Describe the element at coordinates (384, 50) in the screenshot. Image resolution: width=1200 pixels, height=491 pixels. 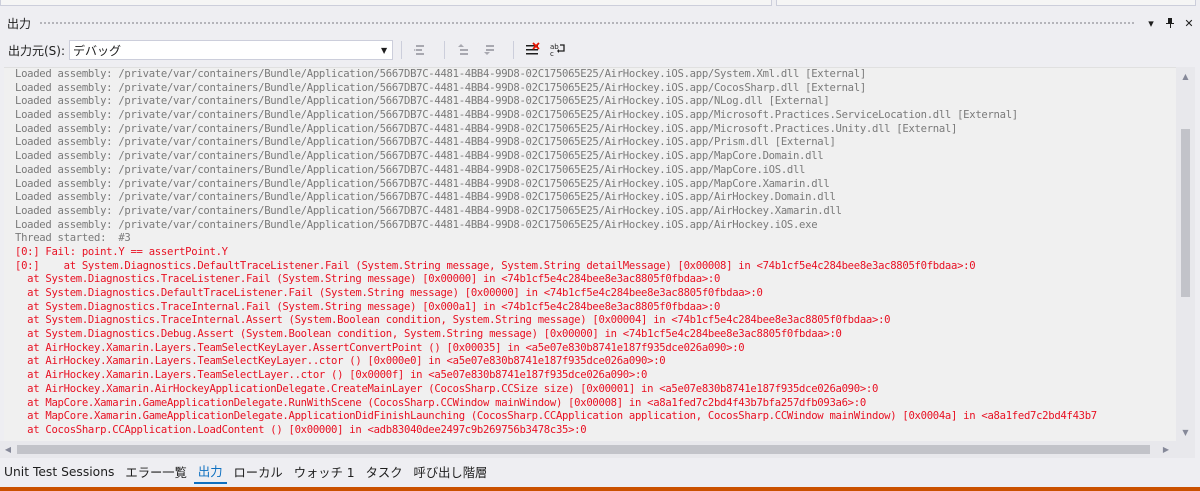
I see `chevron-down-icon: ▼` at that location.